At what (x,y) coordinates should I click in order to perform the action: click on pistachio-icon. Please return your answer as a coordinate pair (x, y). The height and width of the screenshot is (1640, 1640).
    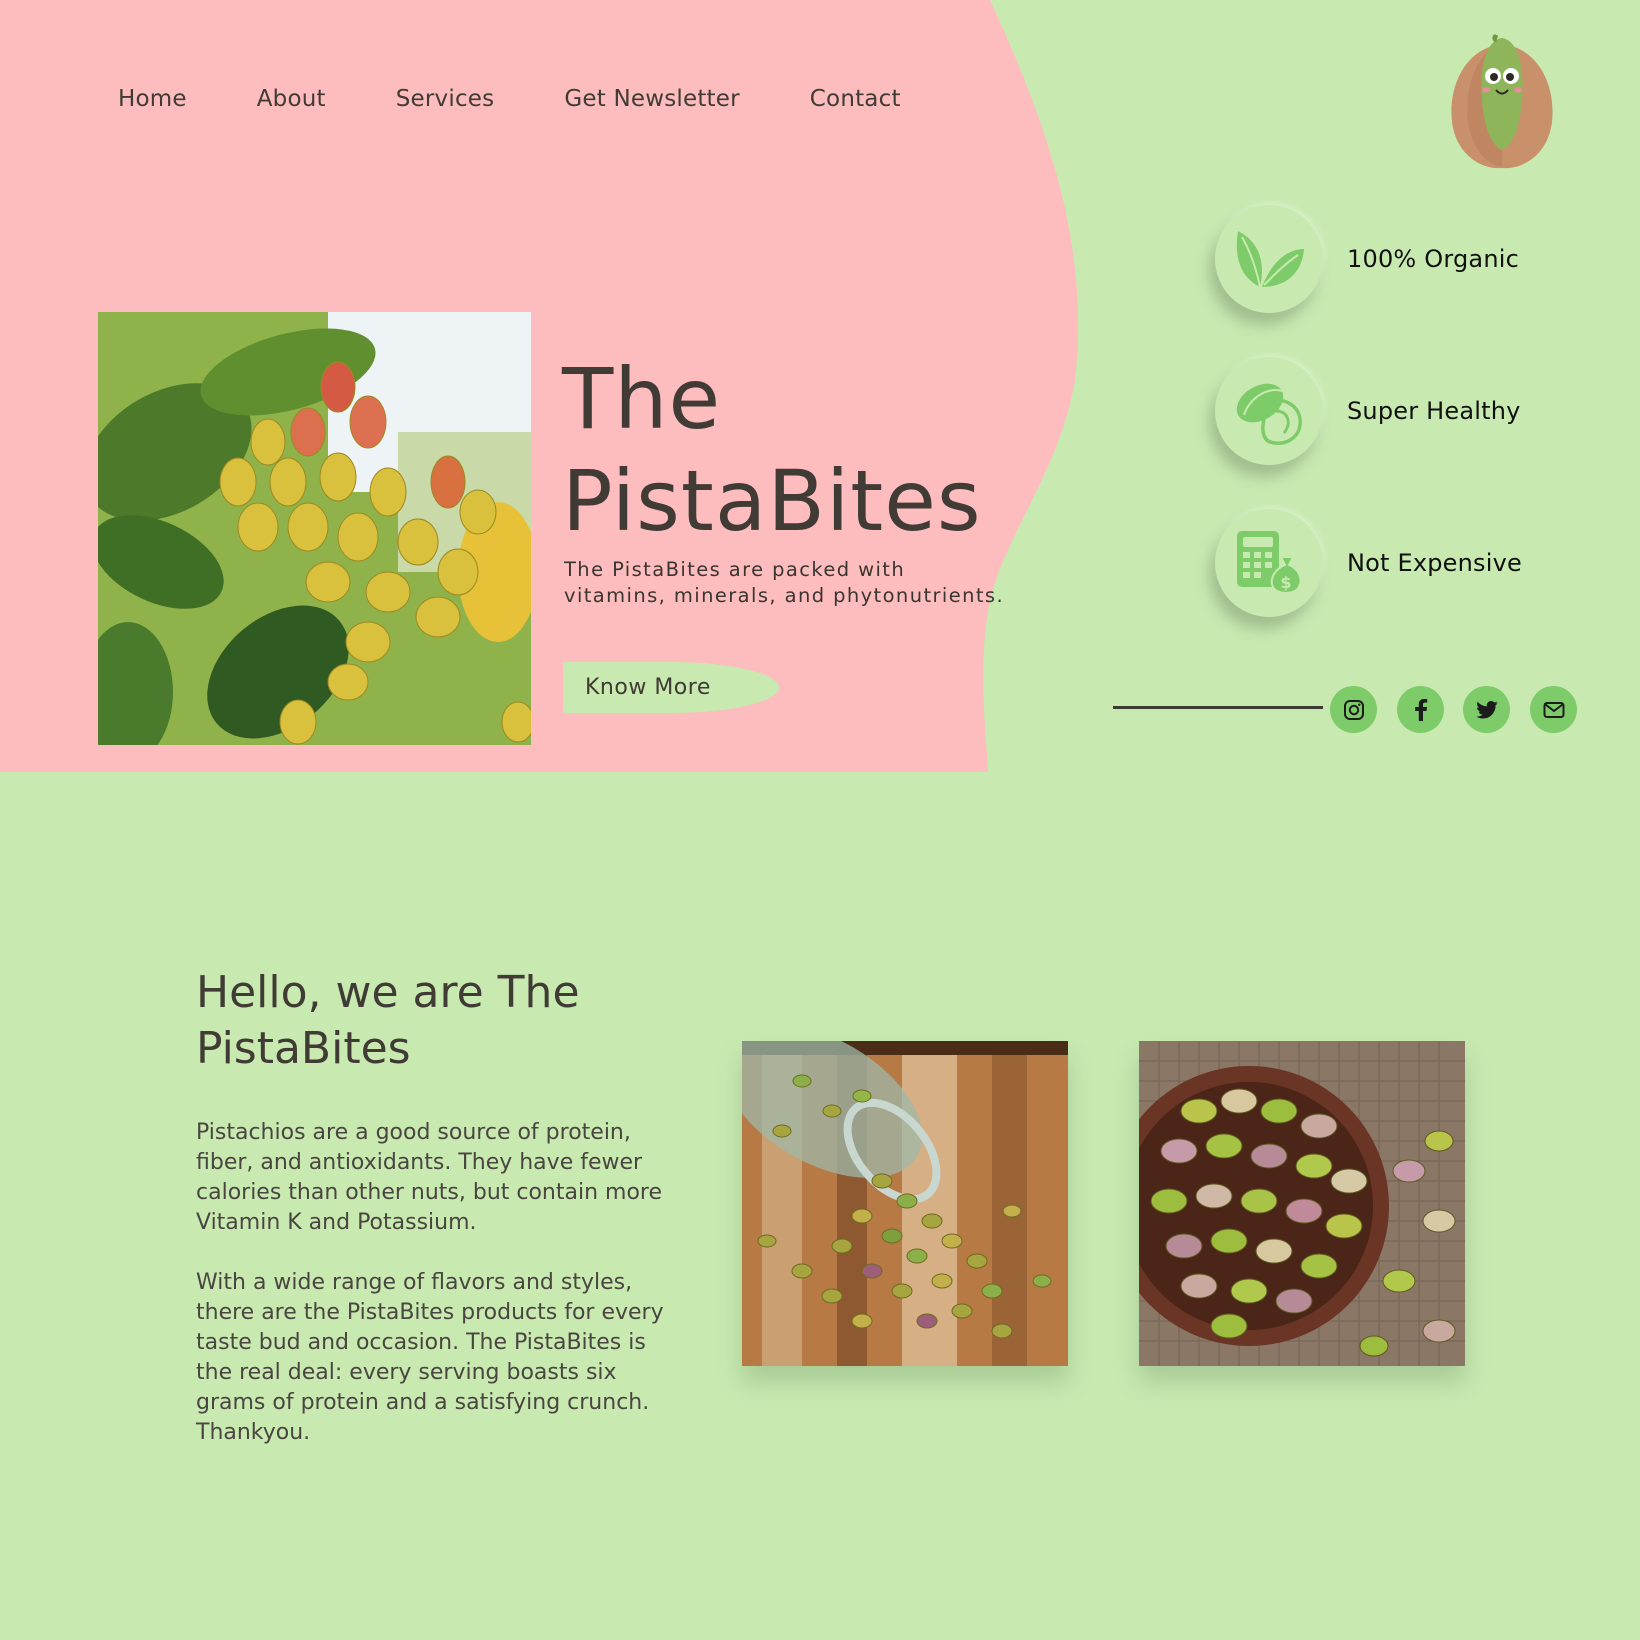
    Looking at the image, I should click on (1269, 411).